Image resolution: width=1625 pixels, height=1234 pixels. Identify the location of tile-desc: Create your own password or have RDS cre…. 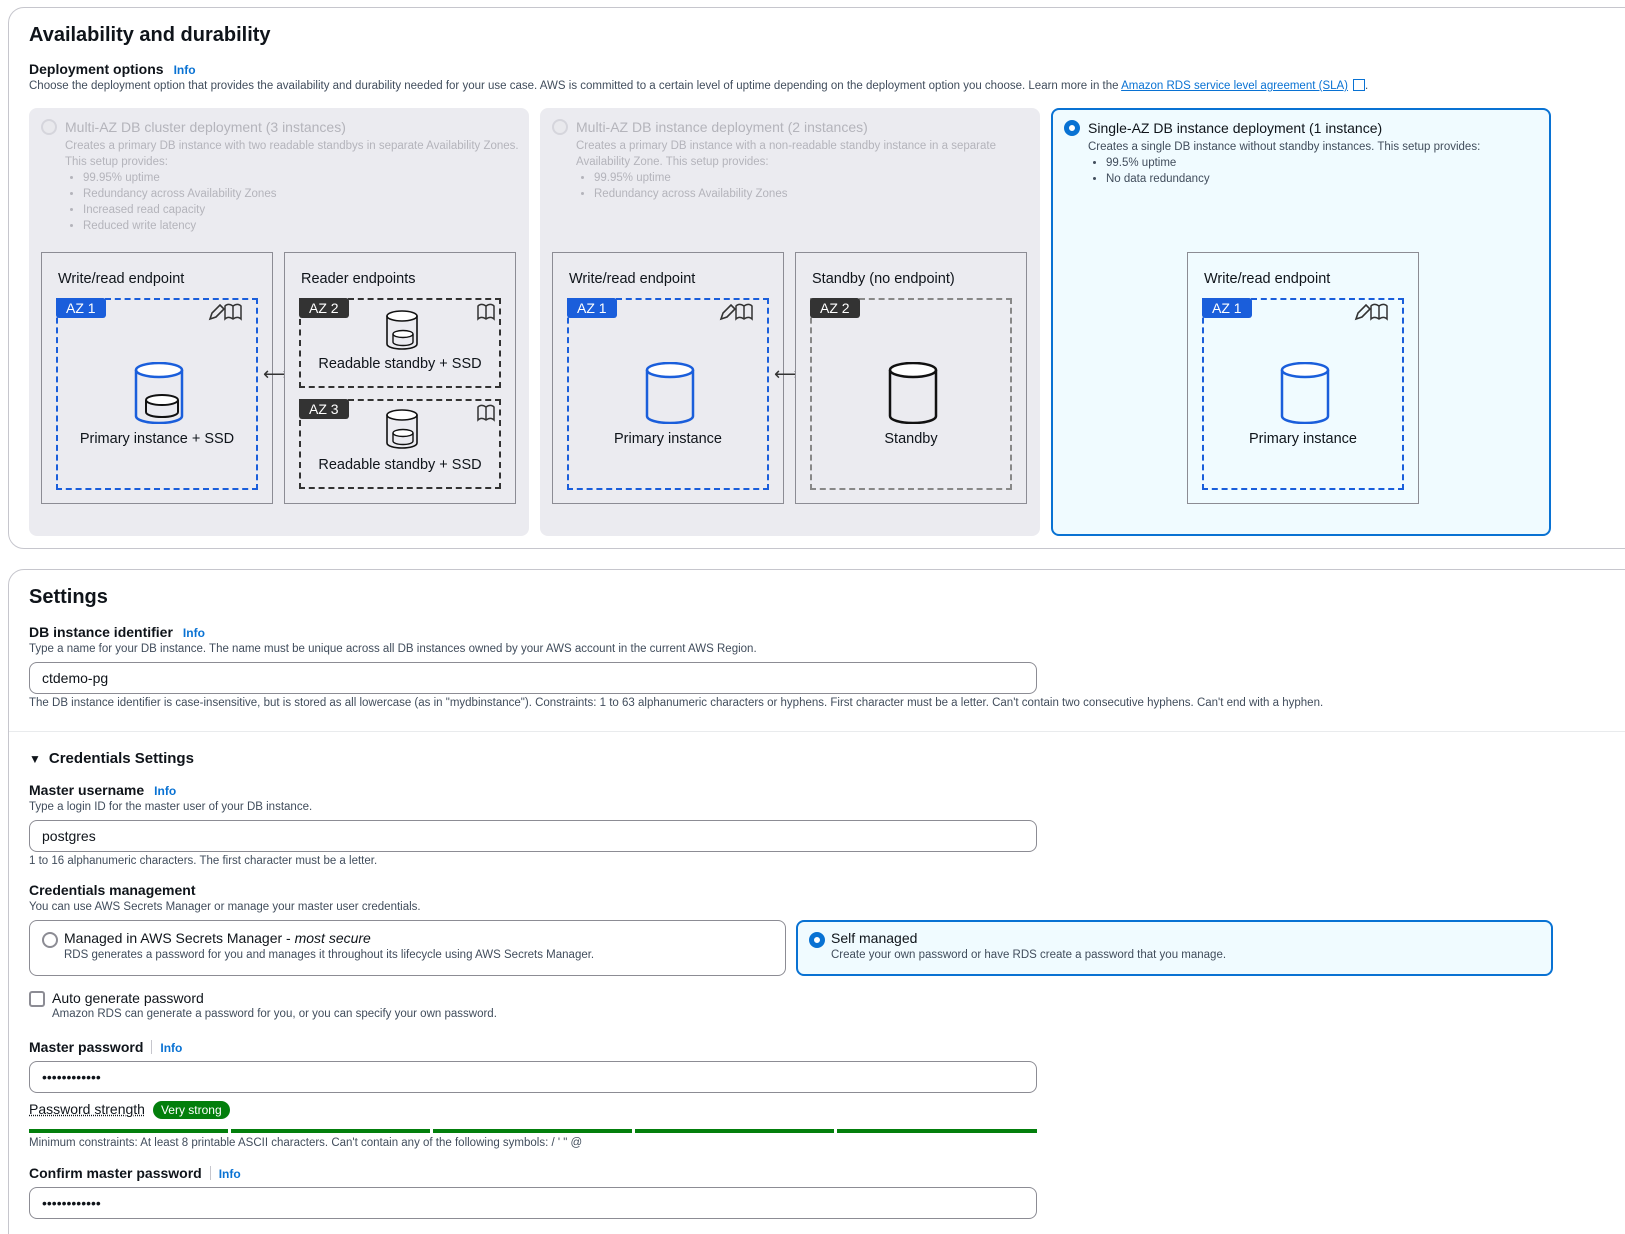
(1029, 955).